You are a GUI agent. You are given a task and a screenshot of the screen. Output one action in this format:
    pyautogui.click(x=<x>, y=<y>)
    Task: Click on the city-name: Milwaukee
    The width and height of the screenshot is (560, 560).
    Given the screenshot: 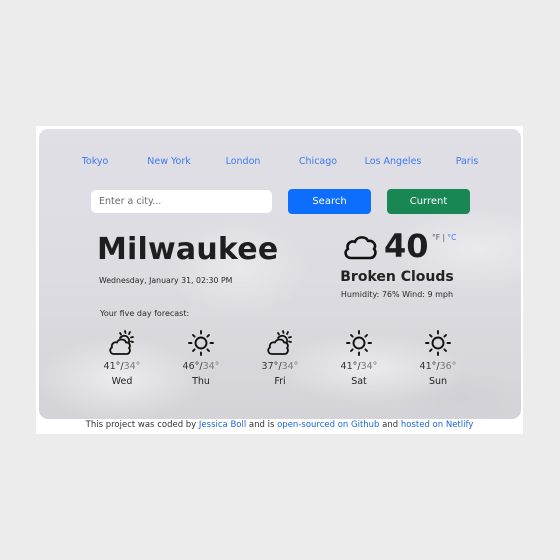 What is the action you would take?
    pyautogui.click(x=188, y=249)
    